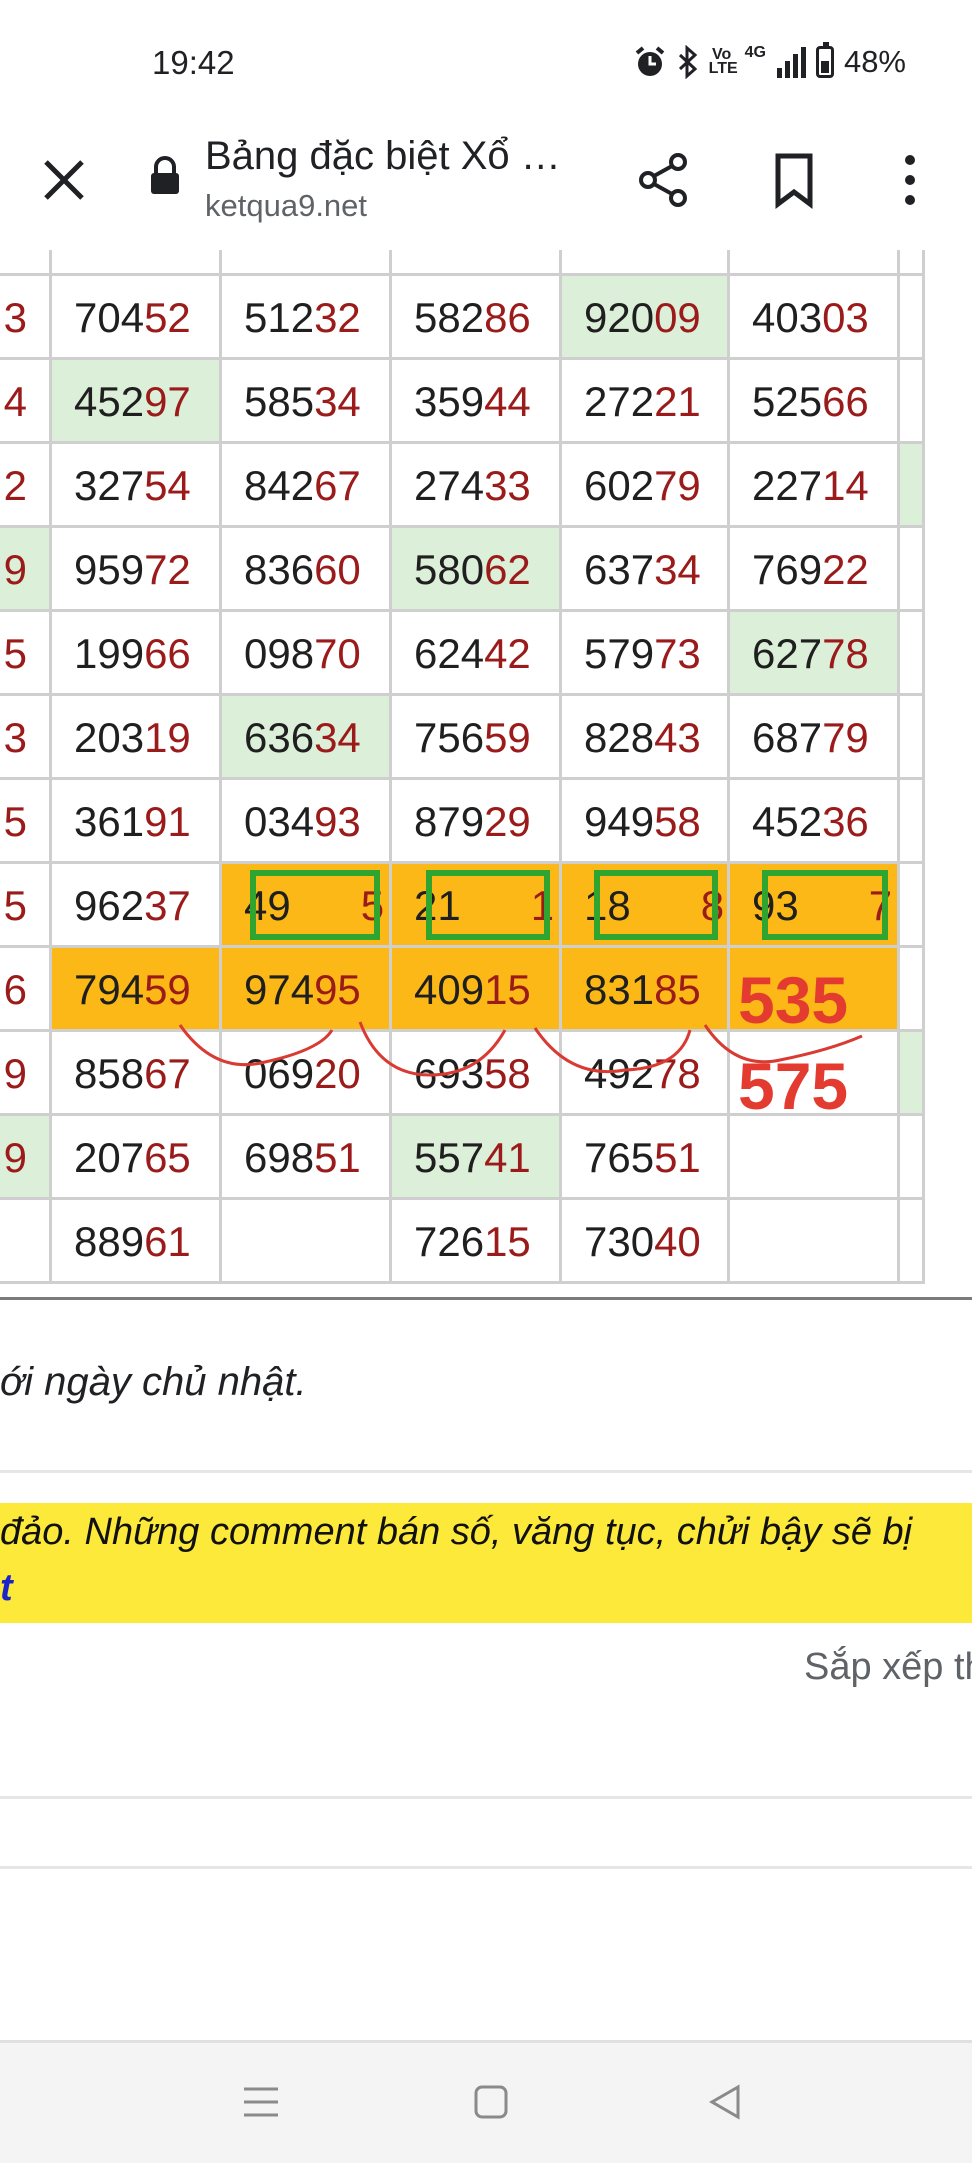  What do you see at coordinates (449, 401) in the screenshot?
I see `number-lead: 359` at bounding box center [449, 401].